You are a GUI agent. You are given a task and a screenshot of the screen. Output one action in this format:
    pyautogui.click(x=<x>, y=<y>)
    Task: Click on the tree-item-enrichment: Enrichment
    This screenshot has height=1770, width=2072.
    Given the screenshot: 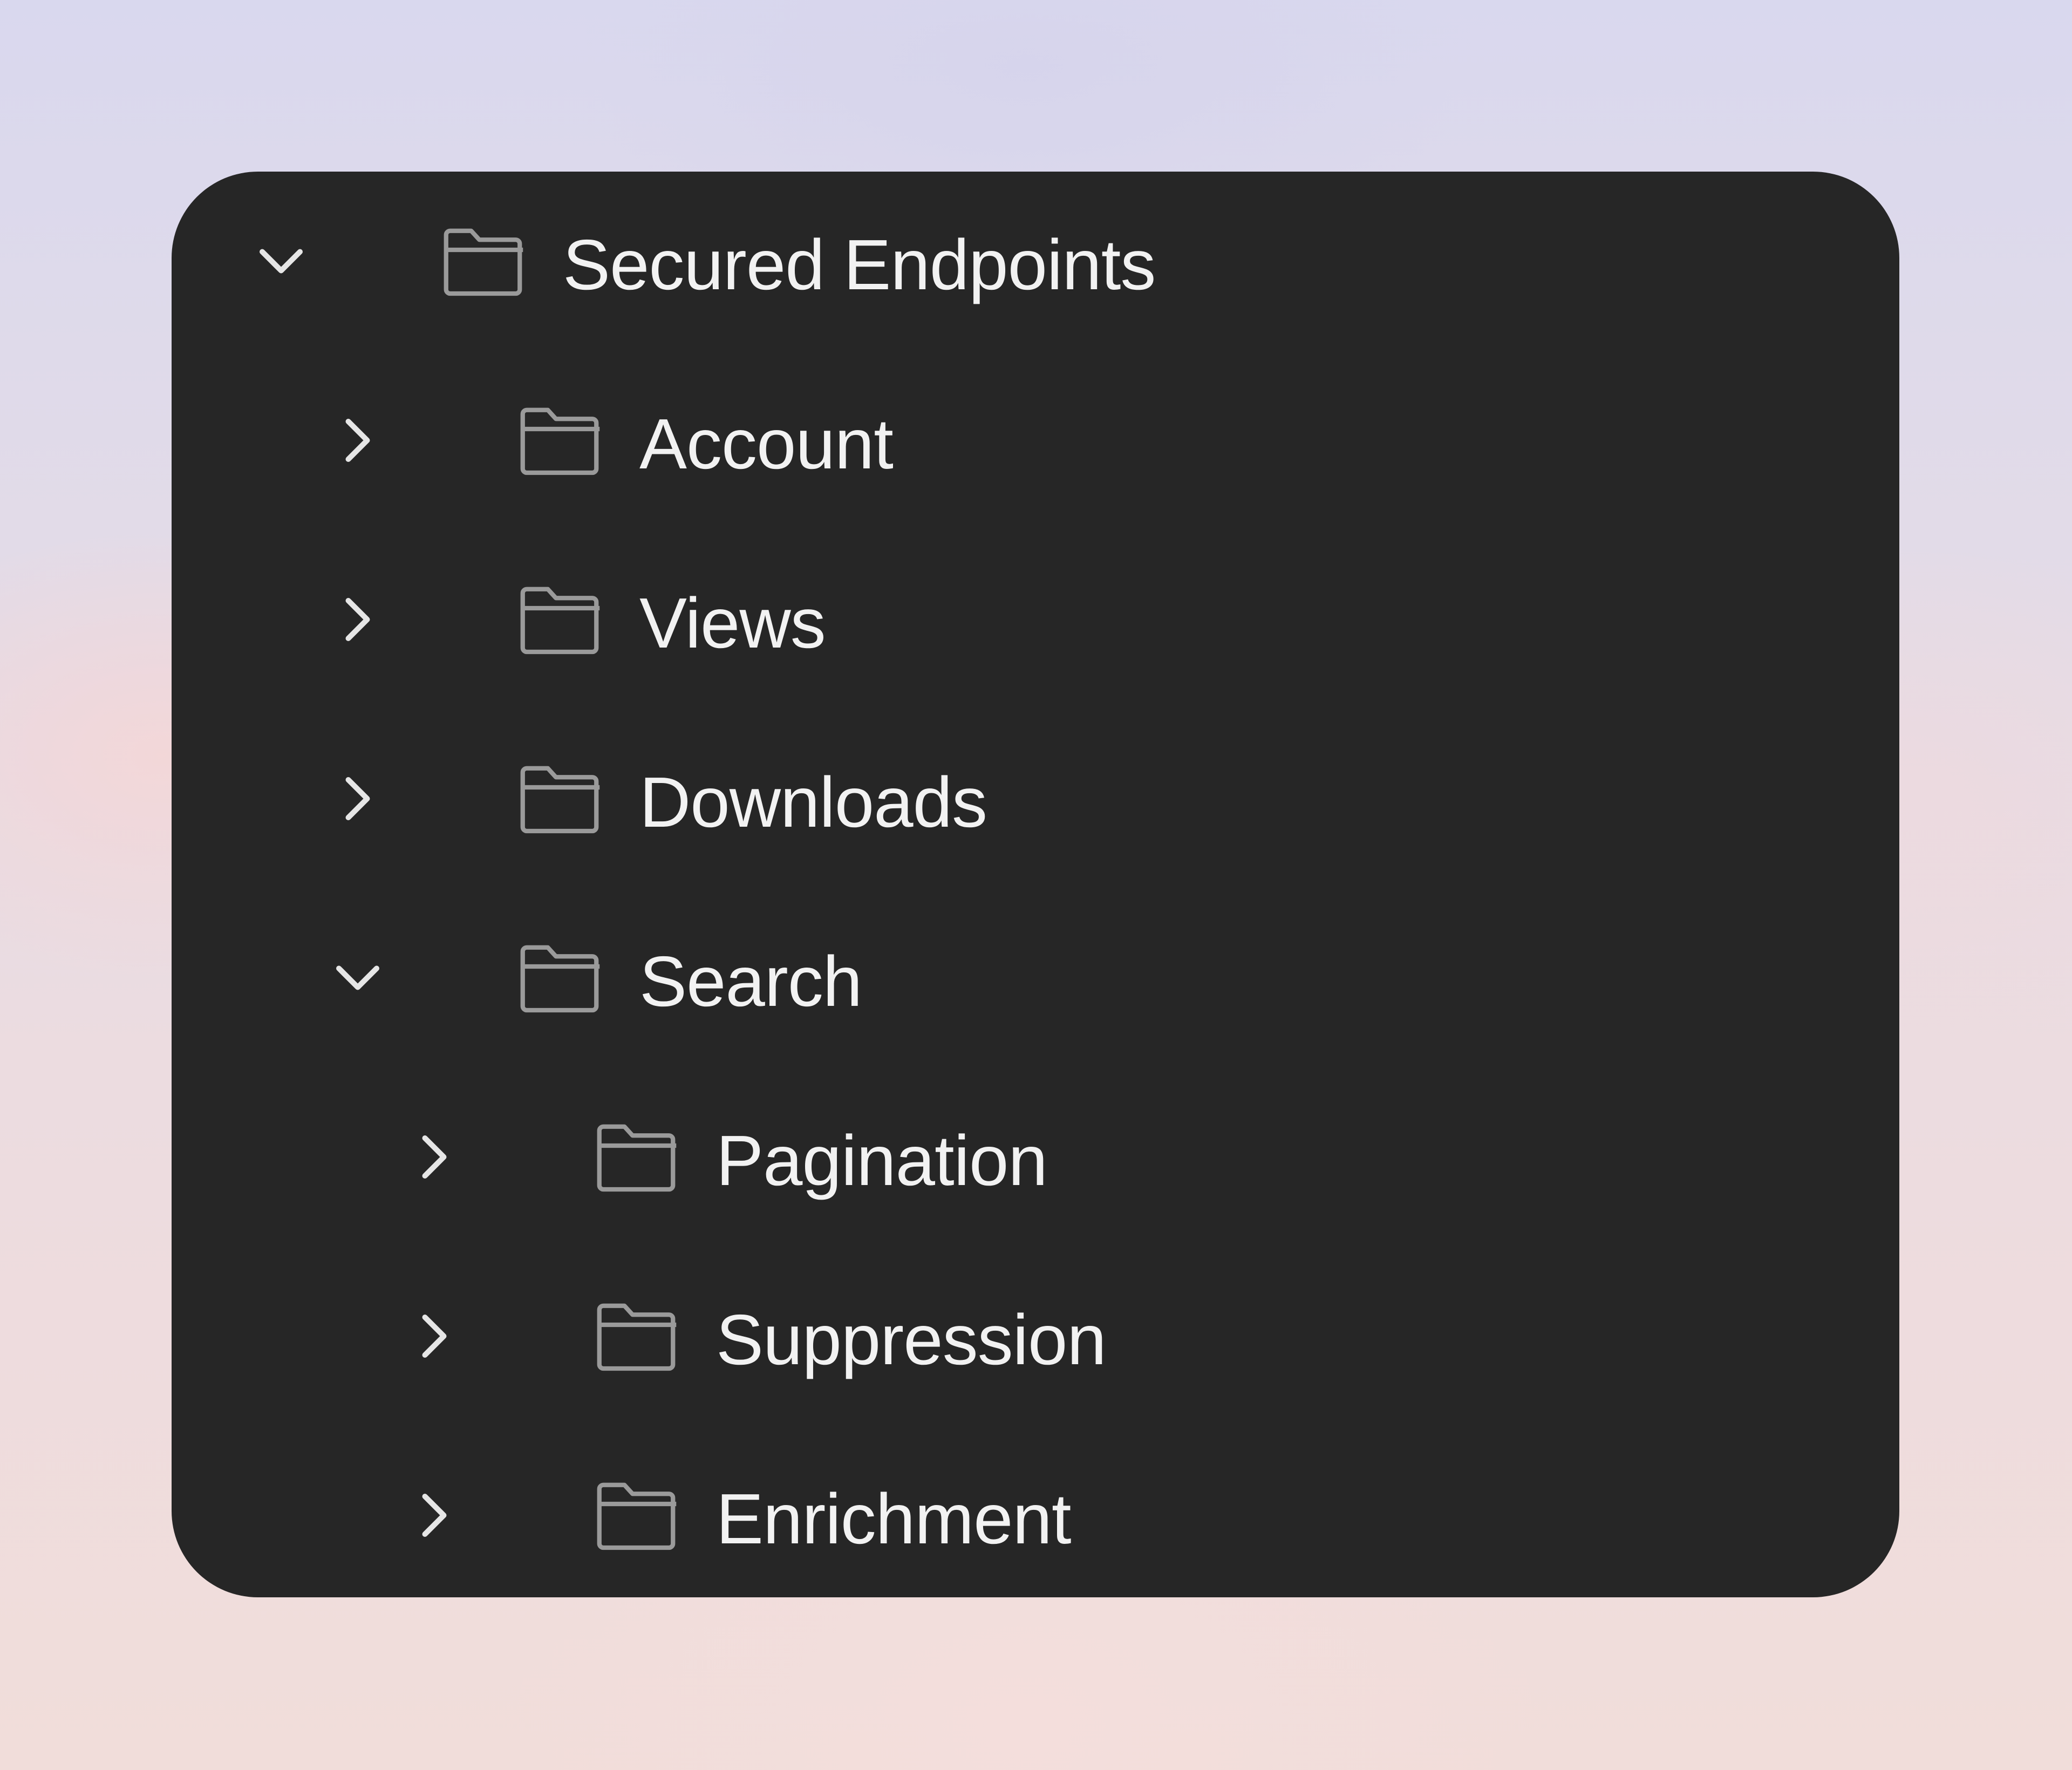 What is the action you would take?
    pyautogui.click(x=1035, y=1512)
    